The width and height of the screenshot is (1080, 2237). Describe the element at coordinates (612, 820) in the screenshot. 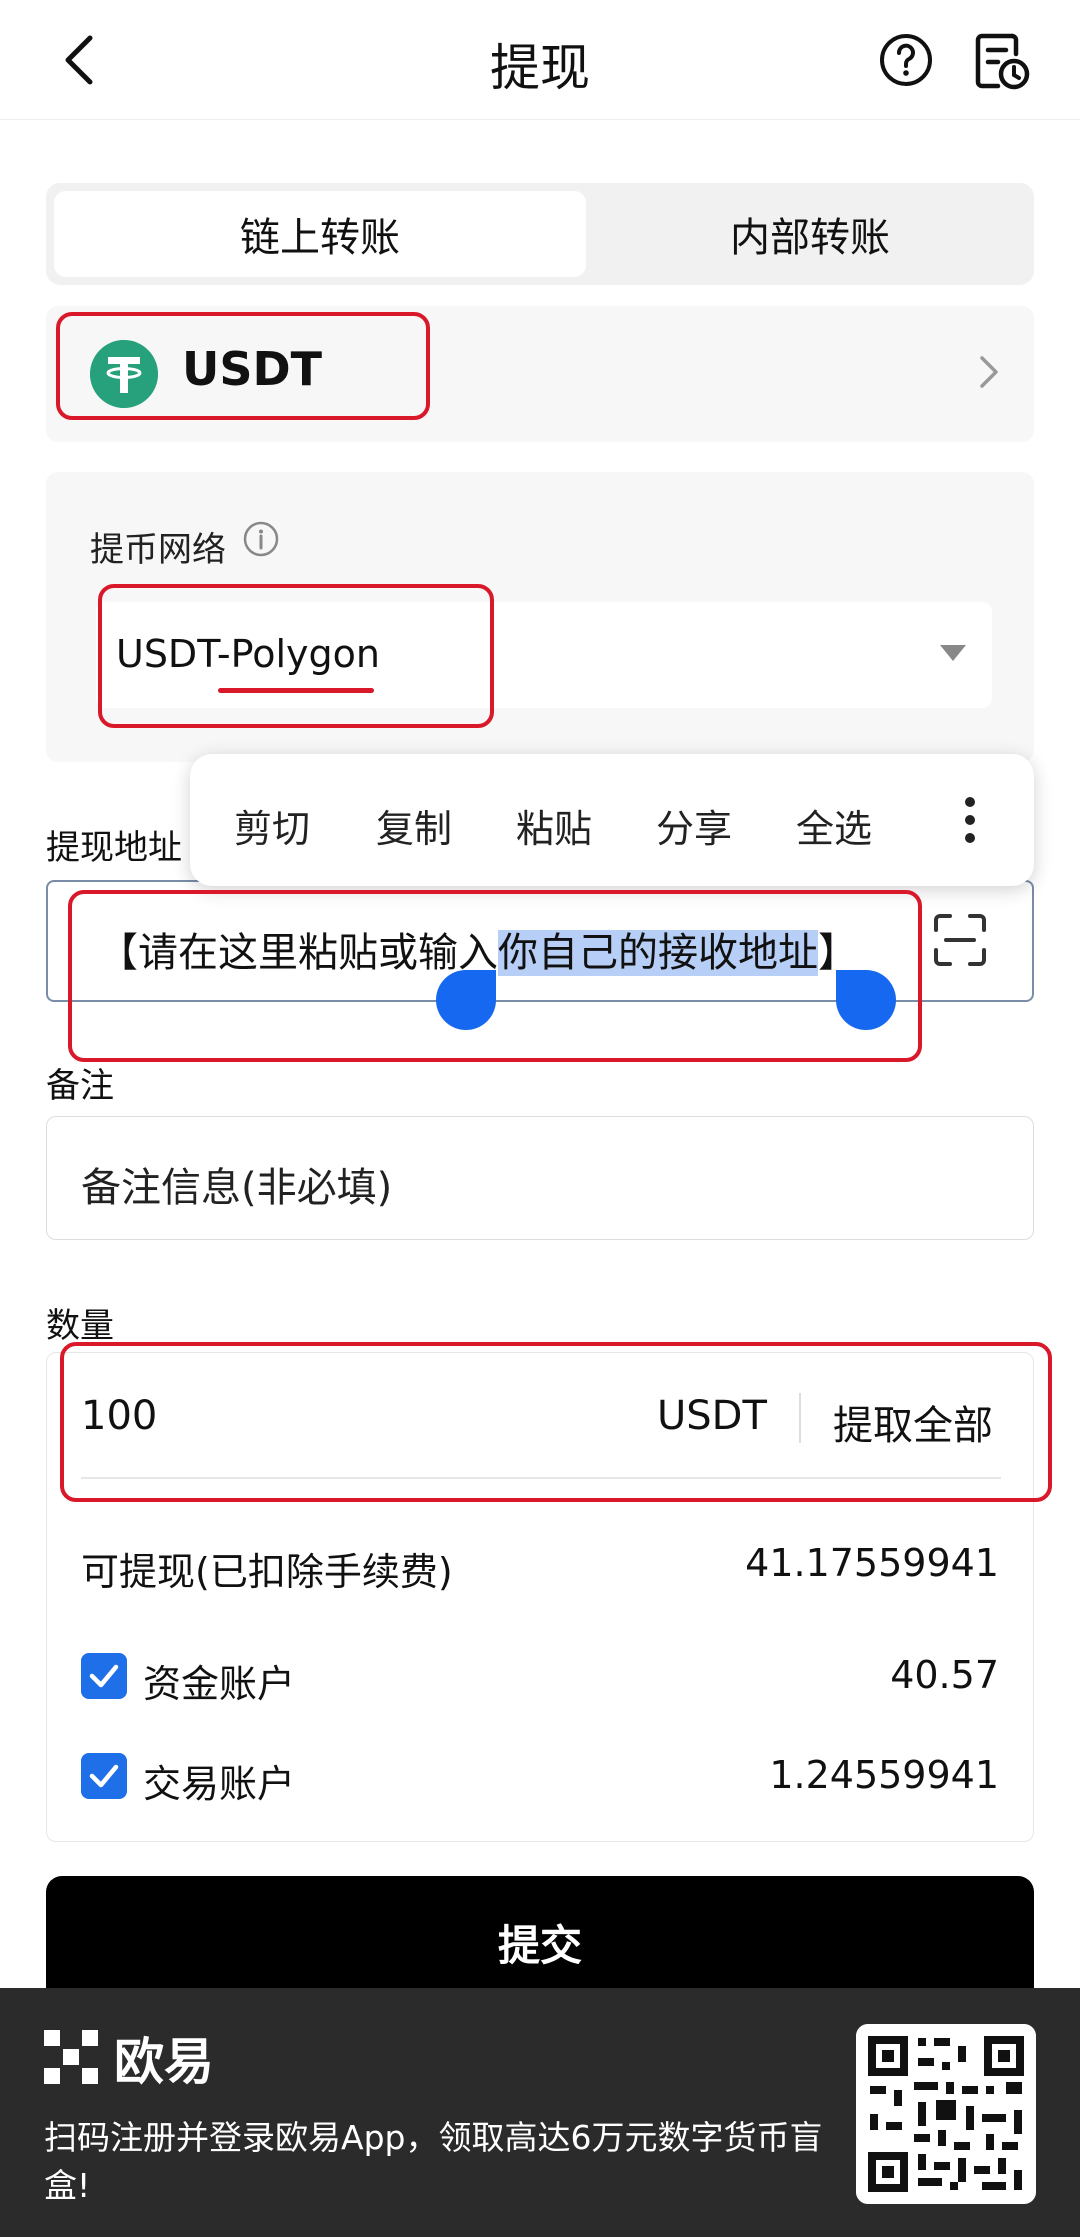

I see `text-context-menu: 剪切 复制 粘贴 分享 全选` at that location.